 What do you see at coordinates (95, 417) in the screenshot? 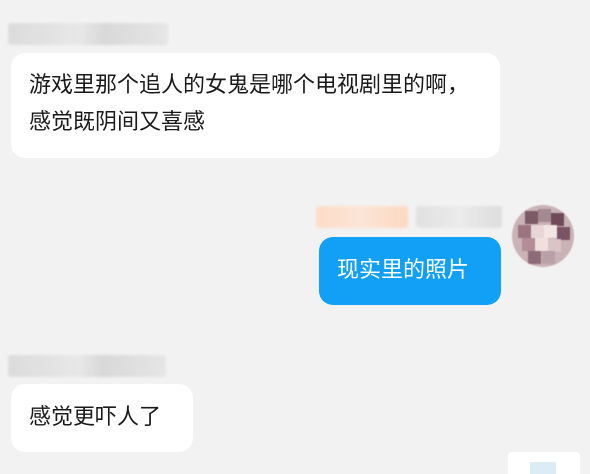
I see `message-text: 感觉更吓人了` at bounding box center [95, 417].